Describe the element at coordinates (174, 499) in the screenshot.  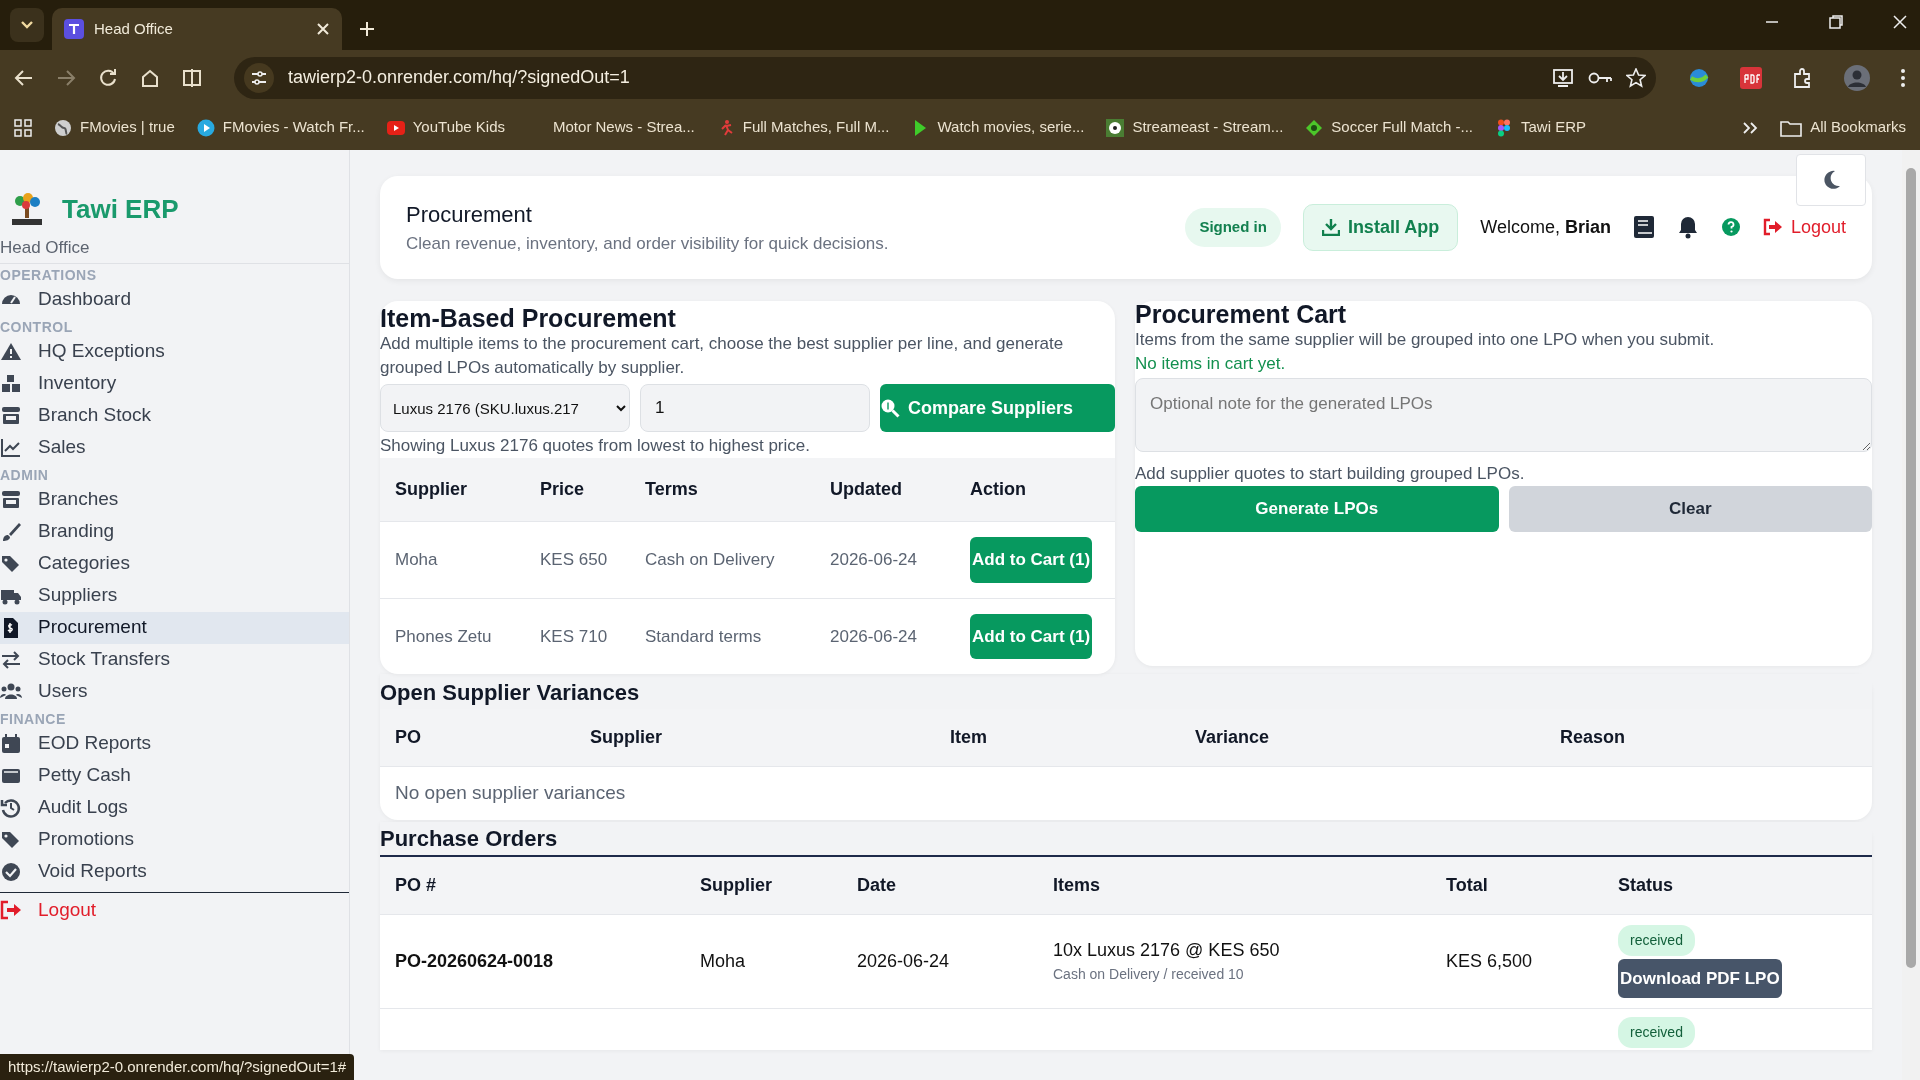
I see `sidebar-item: Branches` at that location.